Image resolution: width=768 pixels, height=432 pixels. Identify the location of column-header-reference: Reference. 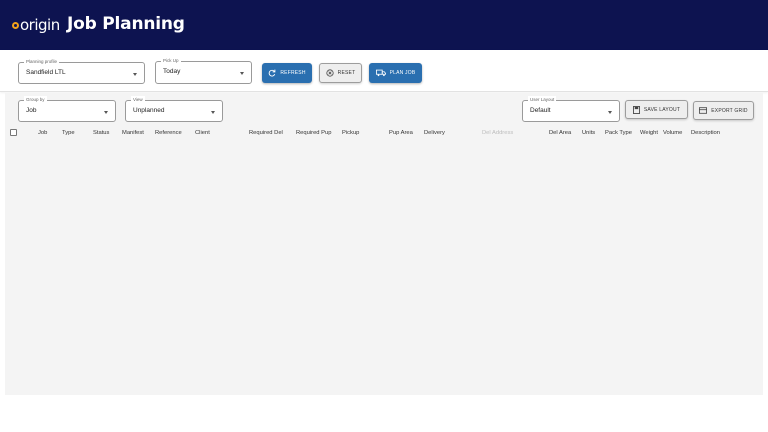
(168, 133).